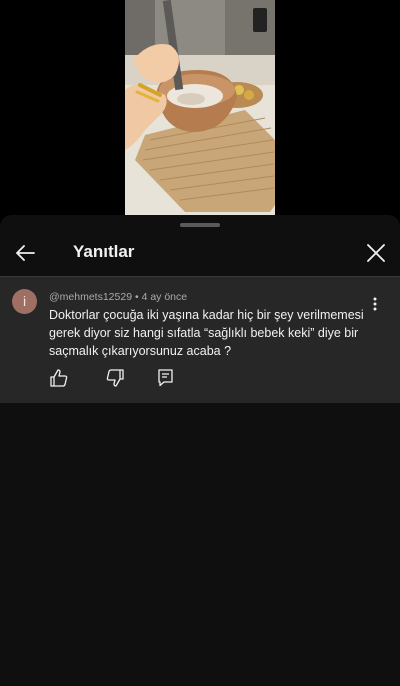  I want to click on drag-handle, so click(200, 225).